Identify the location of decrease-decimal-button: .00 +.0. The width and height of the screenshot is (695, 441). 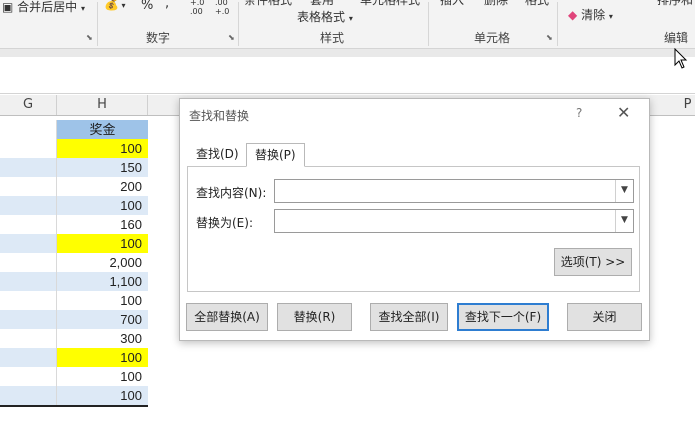
(225, 8).